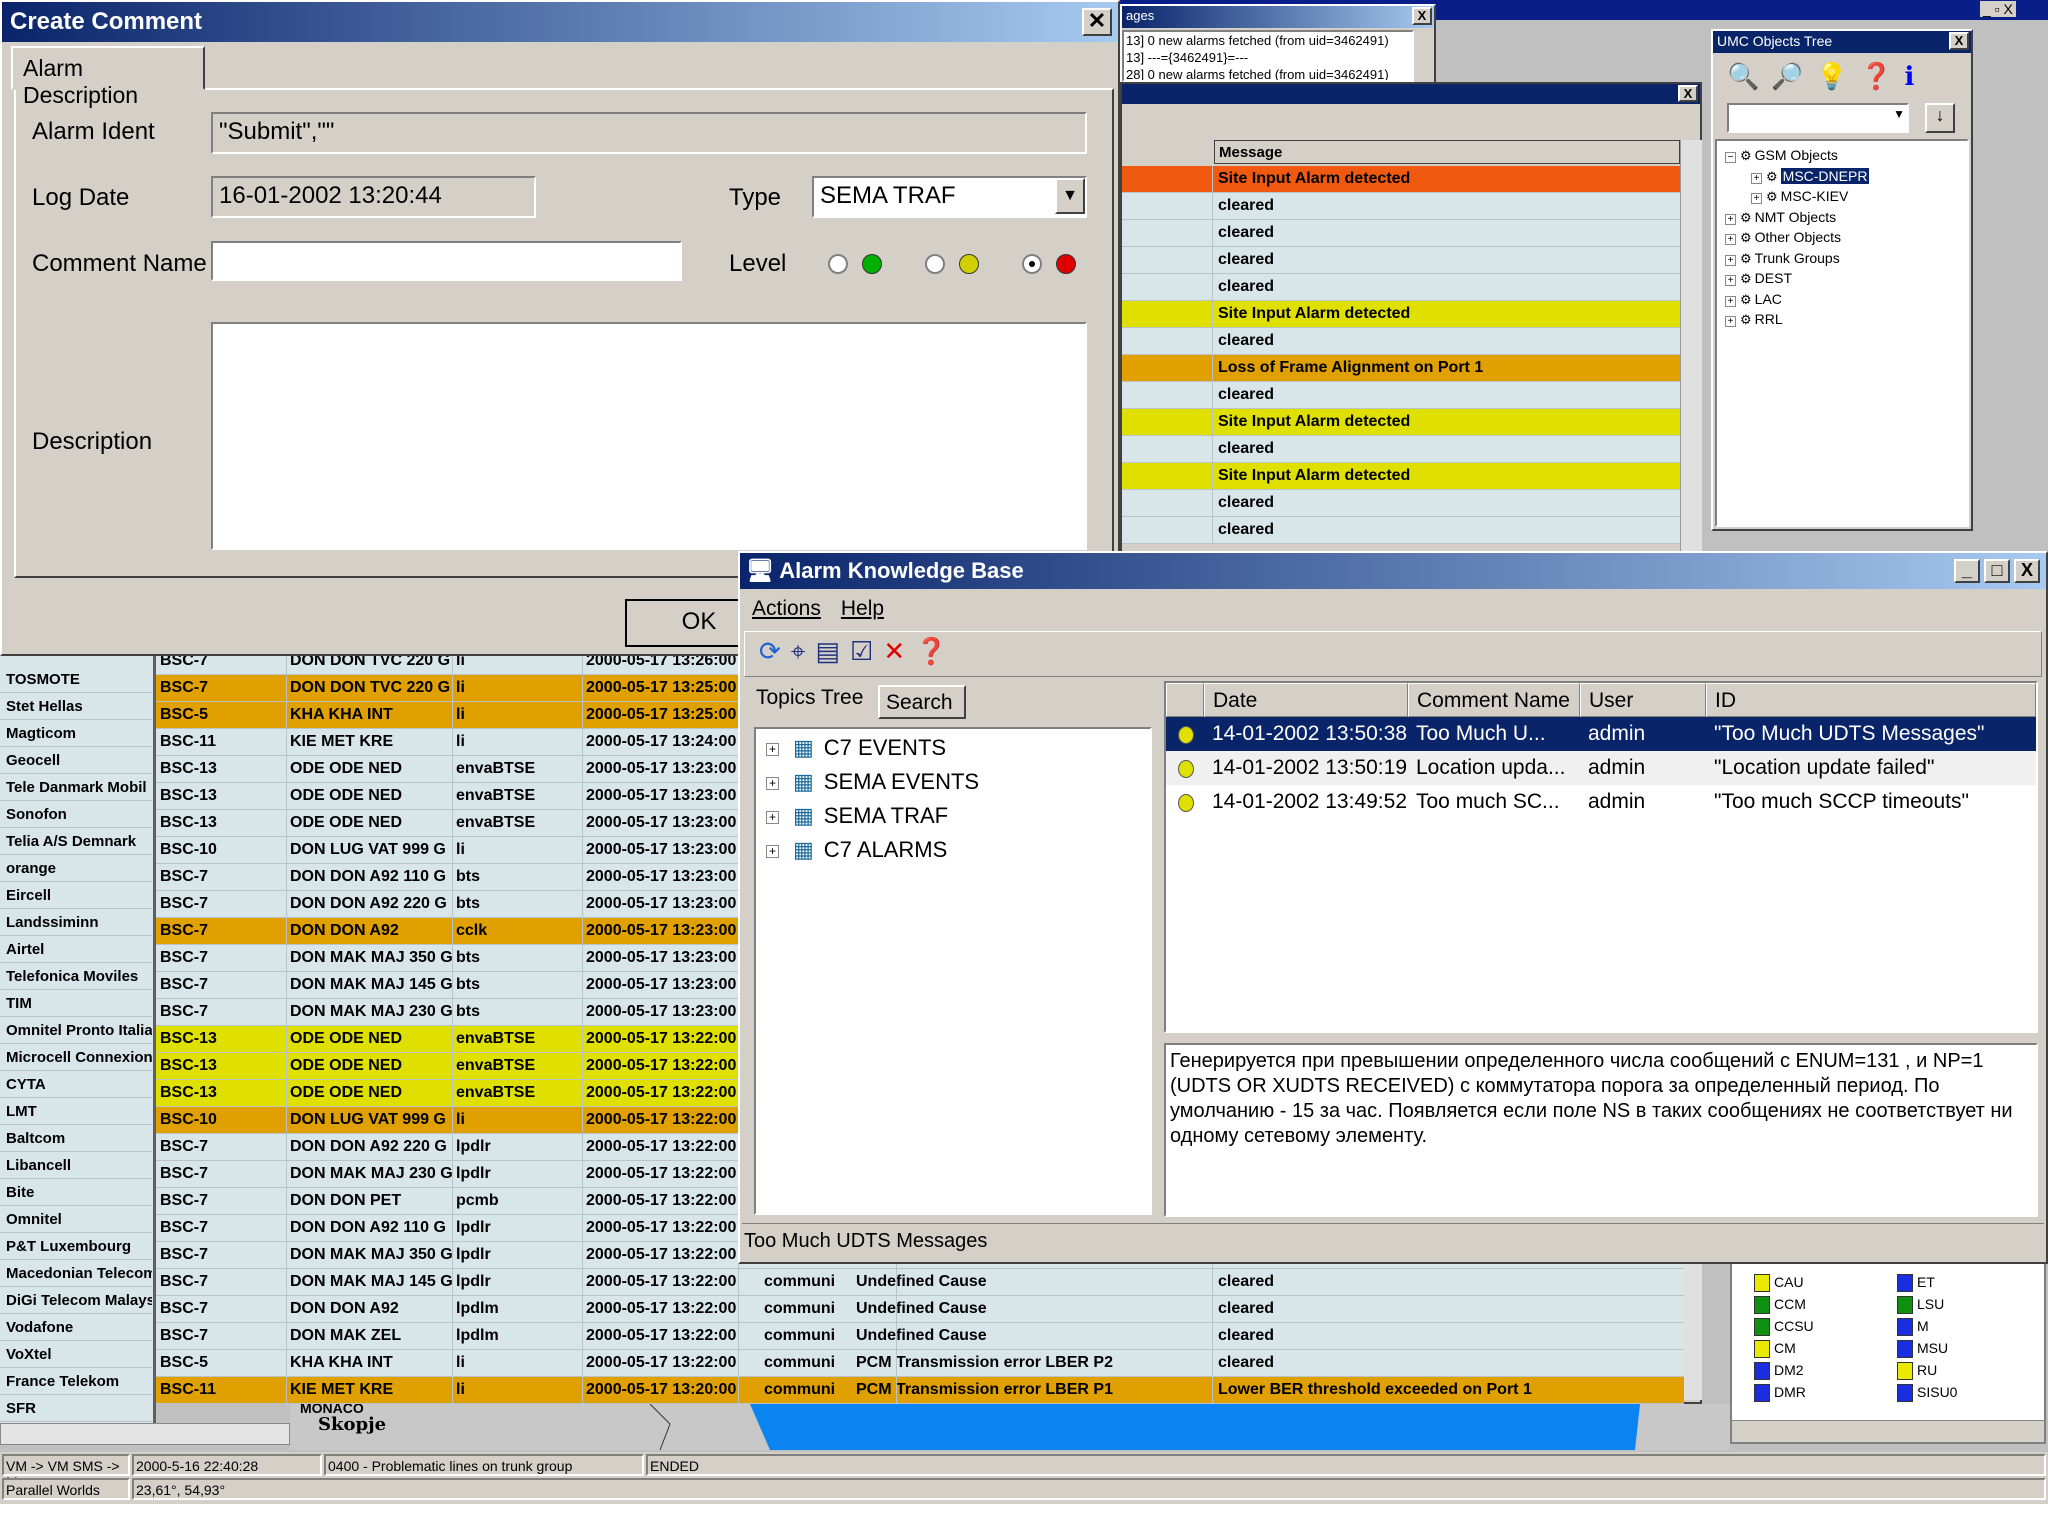  I want to click on operator-item: Macedonian Telecom, so click(76, 1273).